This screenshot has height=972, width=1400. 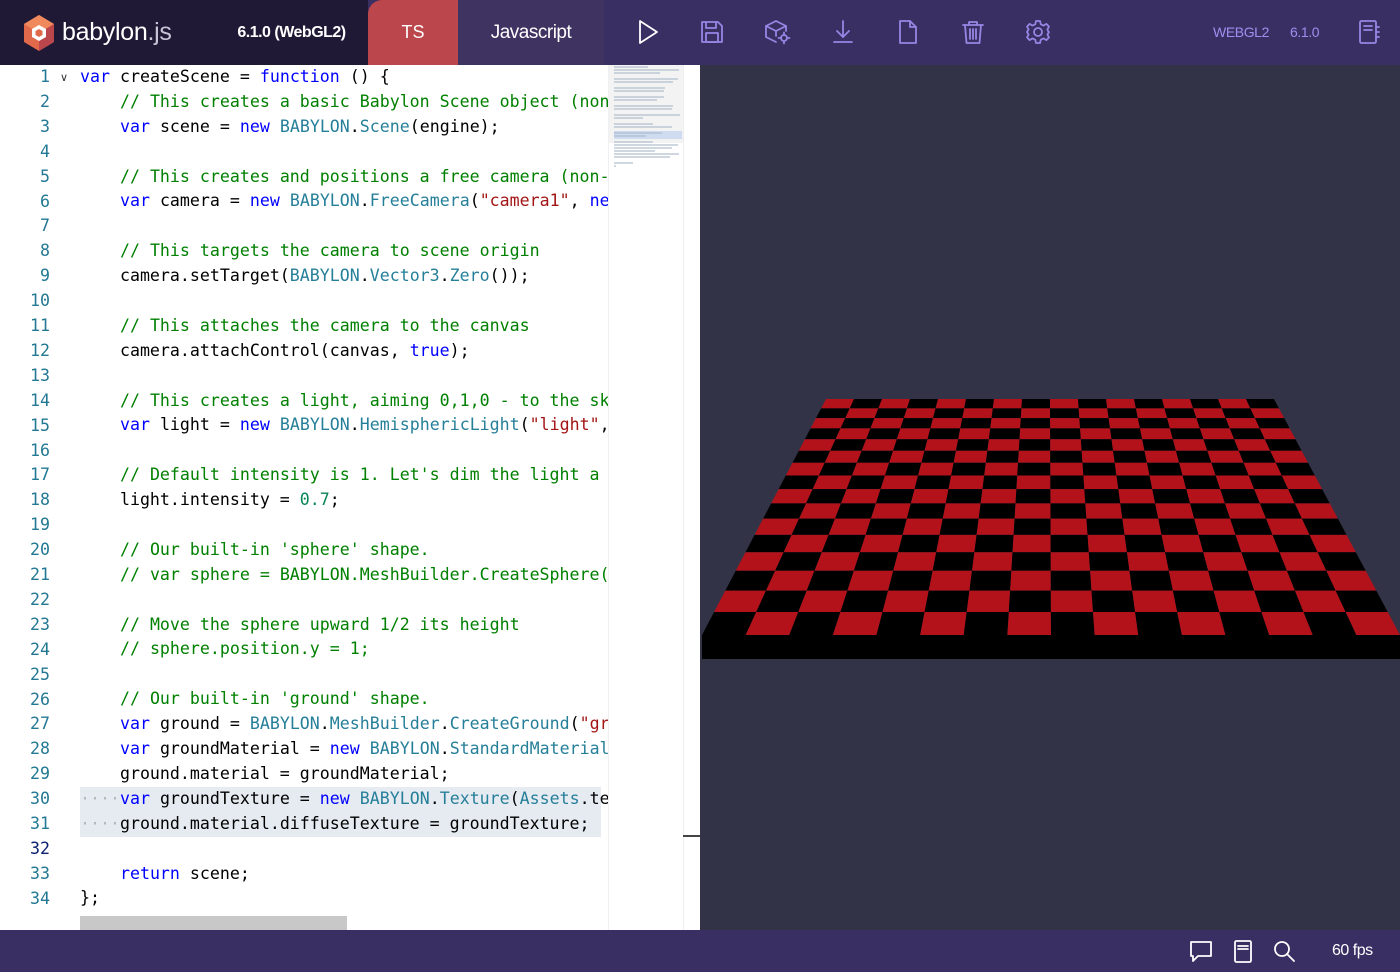 What do you see at coordinates (344, 898) in the screenshot?
I see `code-line: };` at bounding box center [344, 898].